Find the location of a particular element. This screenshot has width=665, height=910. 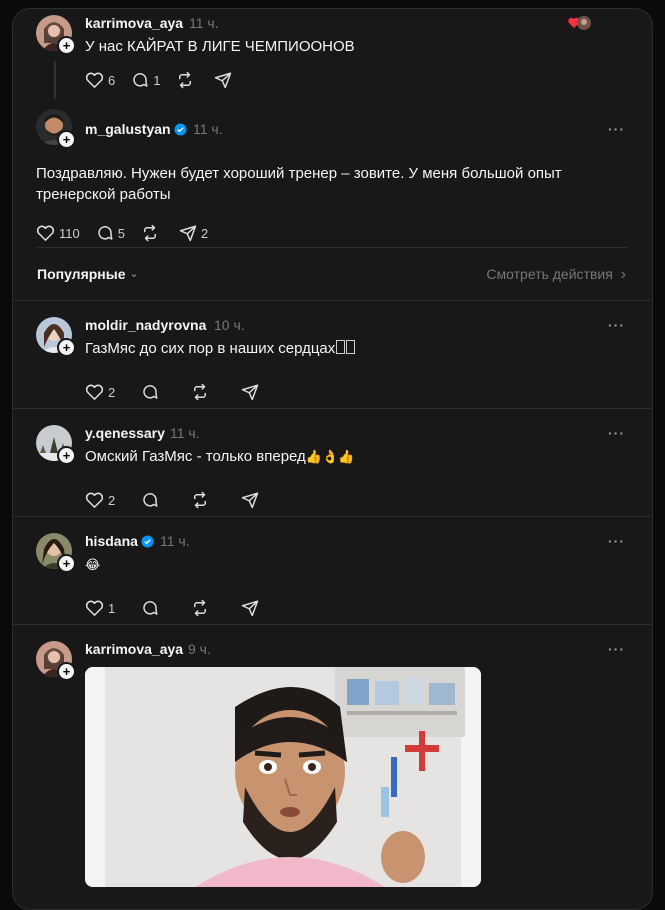

sort-dropdown: Популярные ⌄ is located at coordinates (88, 274).